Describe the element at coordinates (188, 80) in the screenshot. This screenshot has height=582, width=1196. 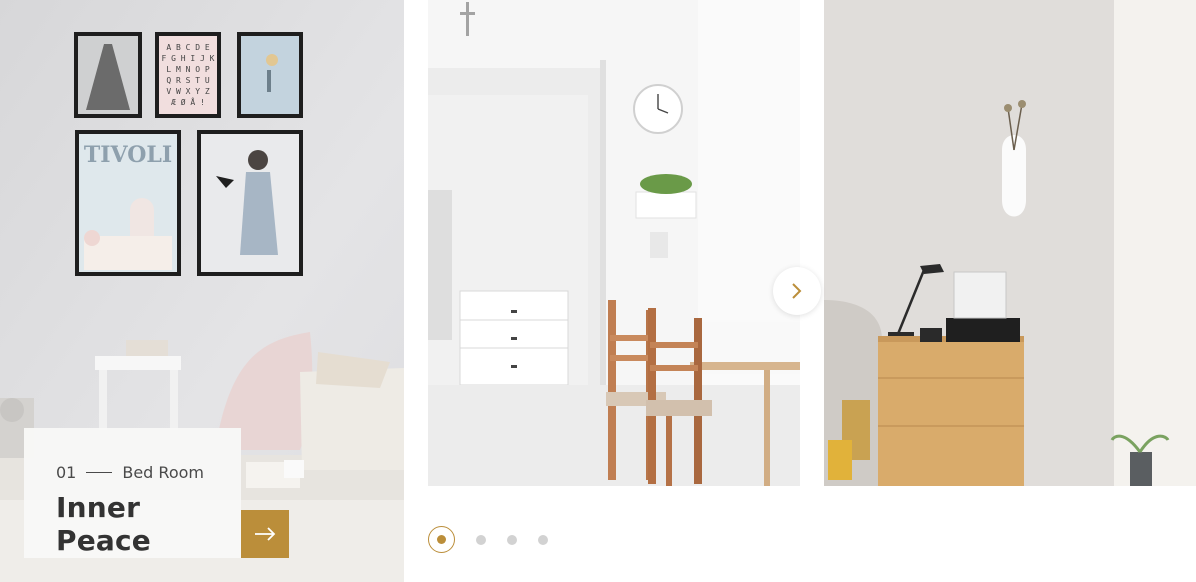
I see `svg-text: Q R S T U` at that location.